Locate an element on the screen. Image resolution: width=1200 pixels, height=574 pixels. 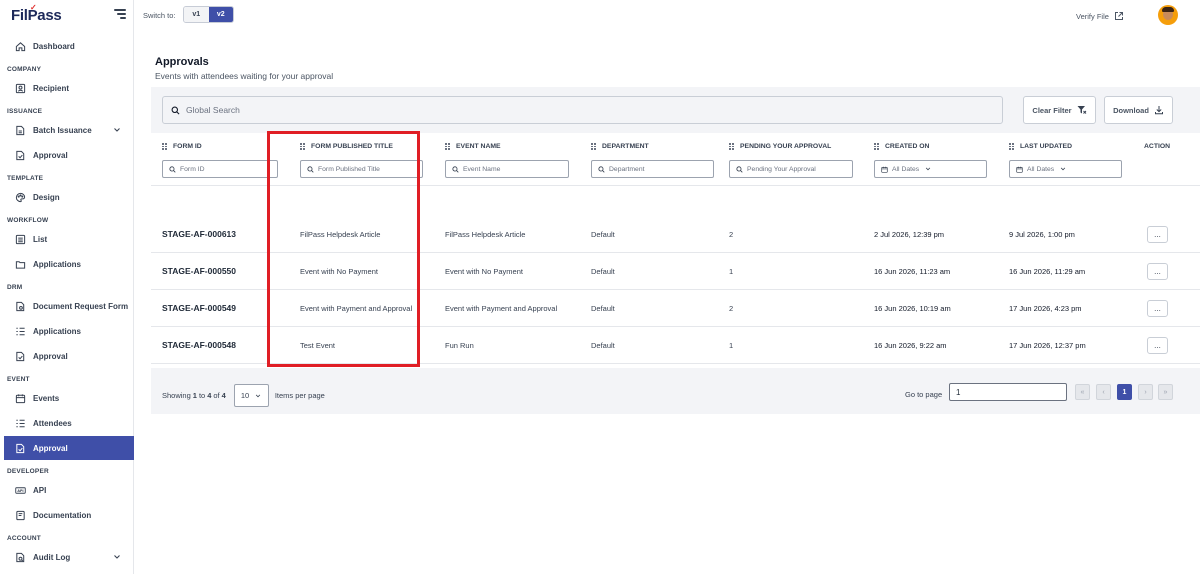
showing-label: Showing is located at coordinates (176, 395).